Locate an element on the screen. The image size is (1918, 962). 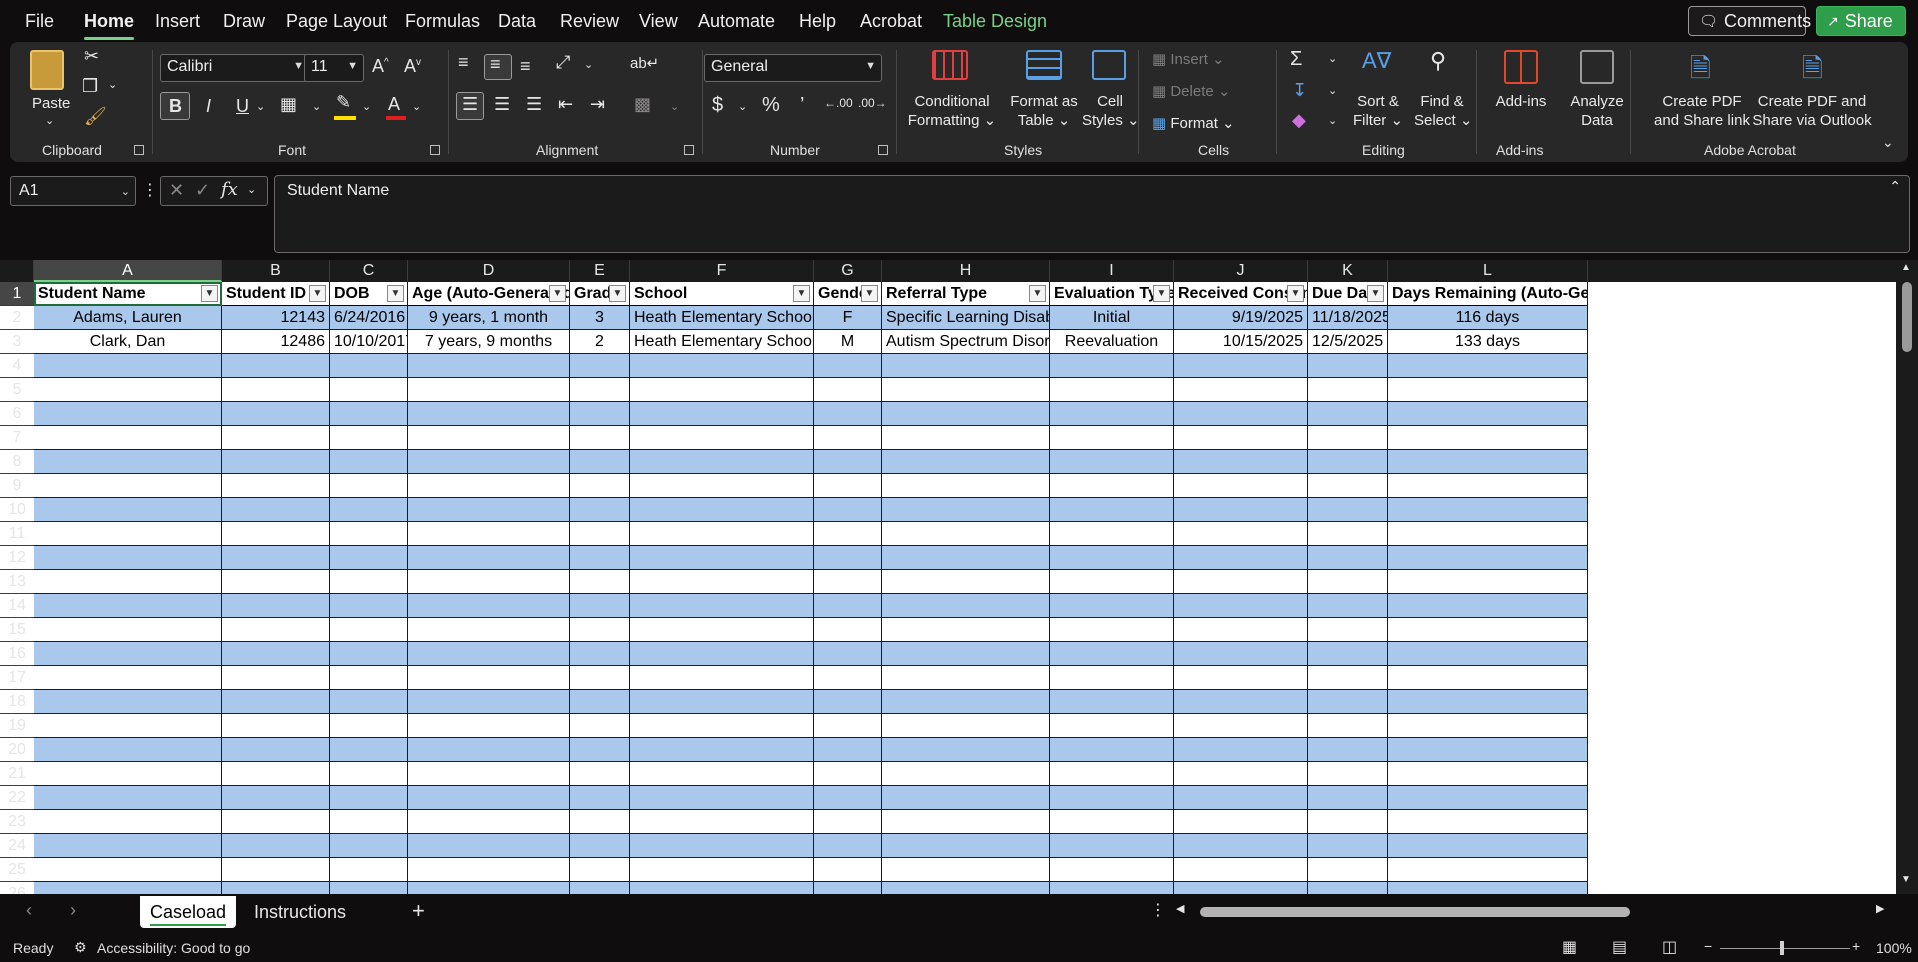
add-ins-button: Add-ins is located at coordinates (1521, 101).